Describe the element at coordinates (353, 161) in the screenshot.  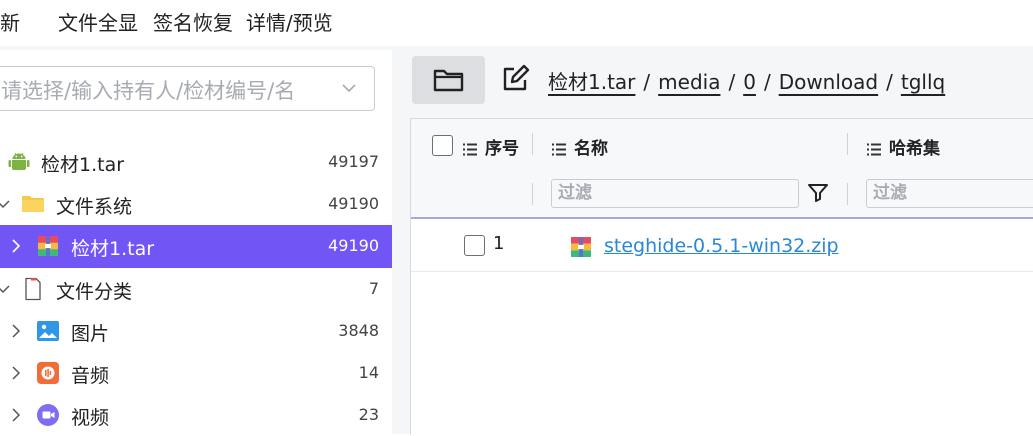
I see `tree-item-count: 49197` at that location.